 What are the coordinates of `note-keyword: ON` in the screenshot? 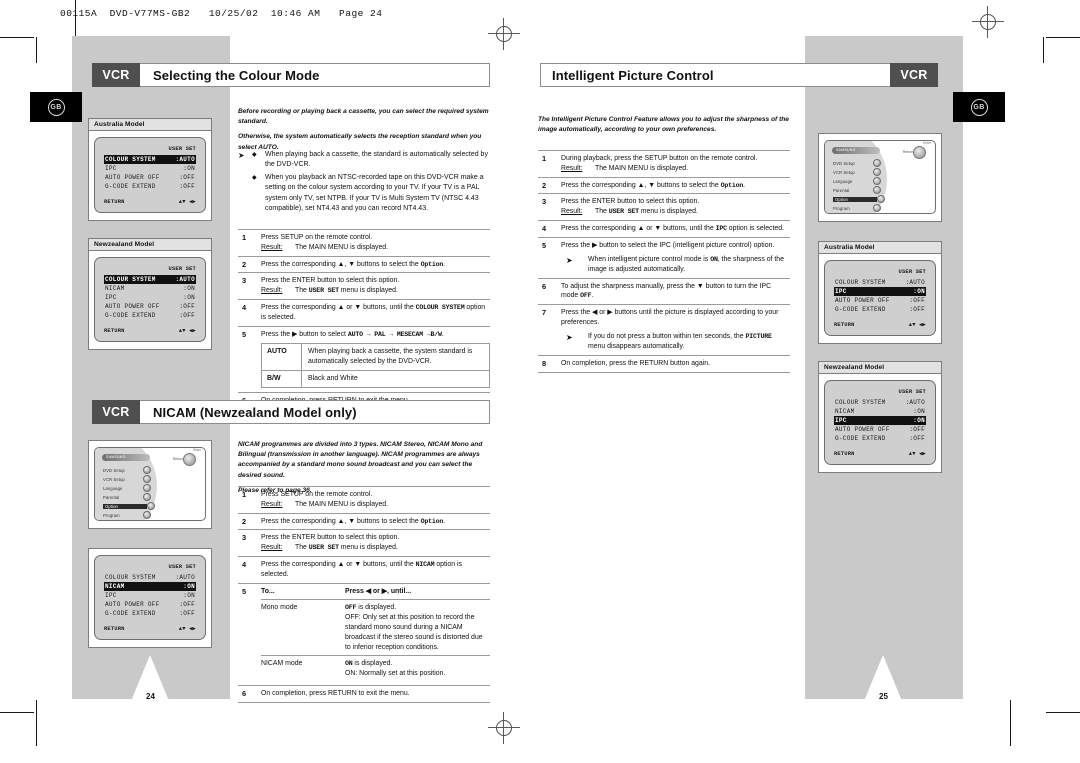 It's located at (714, 259).